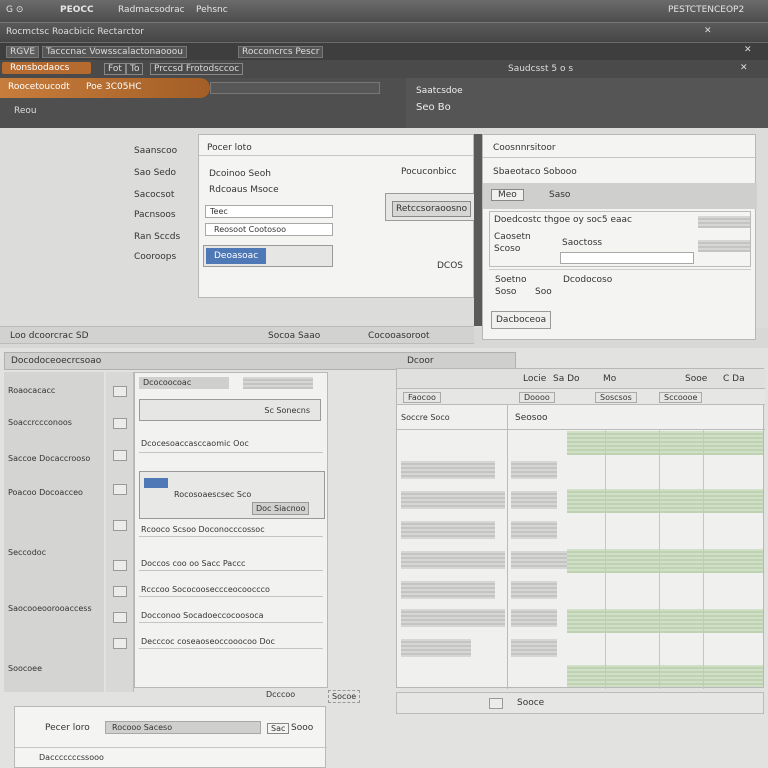  Describe the element at coordinates (507, 249) in the screenshot. I see `props-row2-b: Scoso` at that location.